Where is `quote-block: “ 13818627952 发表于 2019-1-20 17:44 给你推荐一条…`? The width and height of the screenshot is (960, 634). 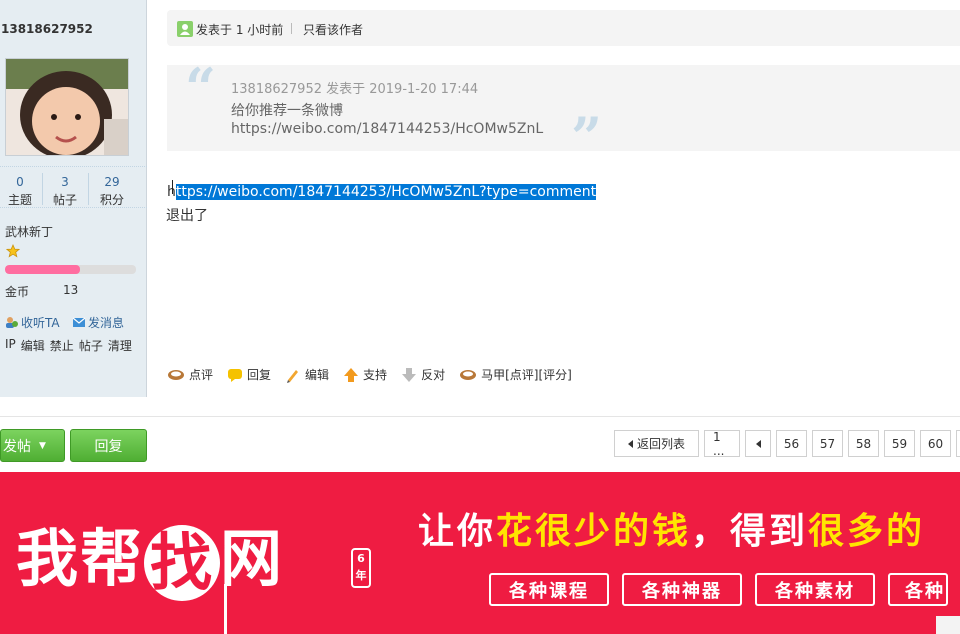
quote-block: “ 13818627952 发表于 2019-1-20 17:44 给你推荐一条… is located at coordinates (563, 112).